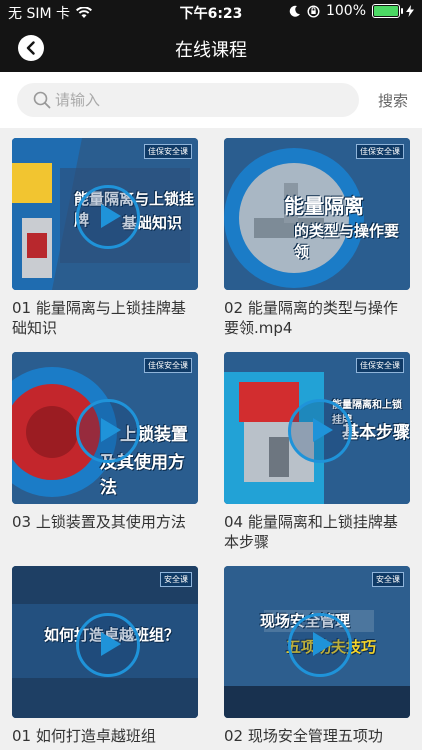 This screenshot has height=750, width=422. Describe the element at coordinates (345, 11) in the screenshot. I see `battery-percent: 100%` at that location.